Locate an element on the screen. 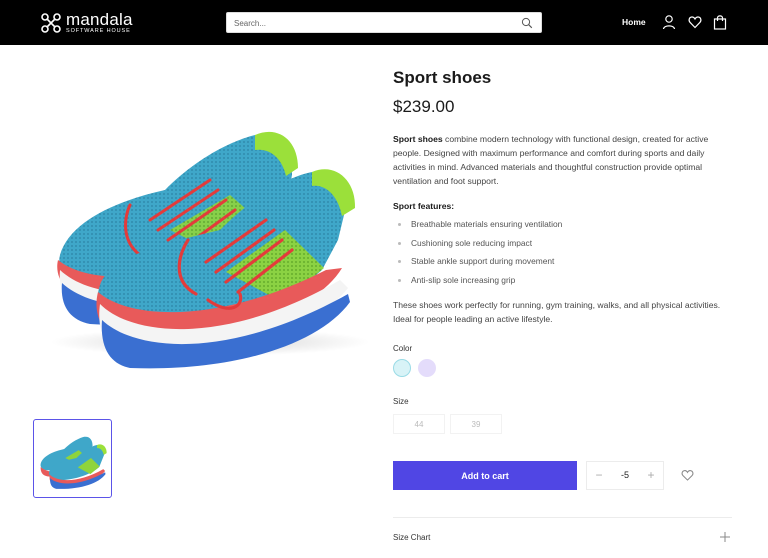 The image size is (768, 558). search-box is located at coordinates (384, 22).